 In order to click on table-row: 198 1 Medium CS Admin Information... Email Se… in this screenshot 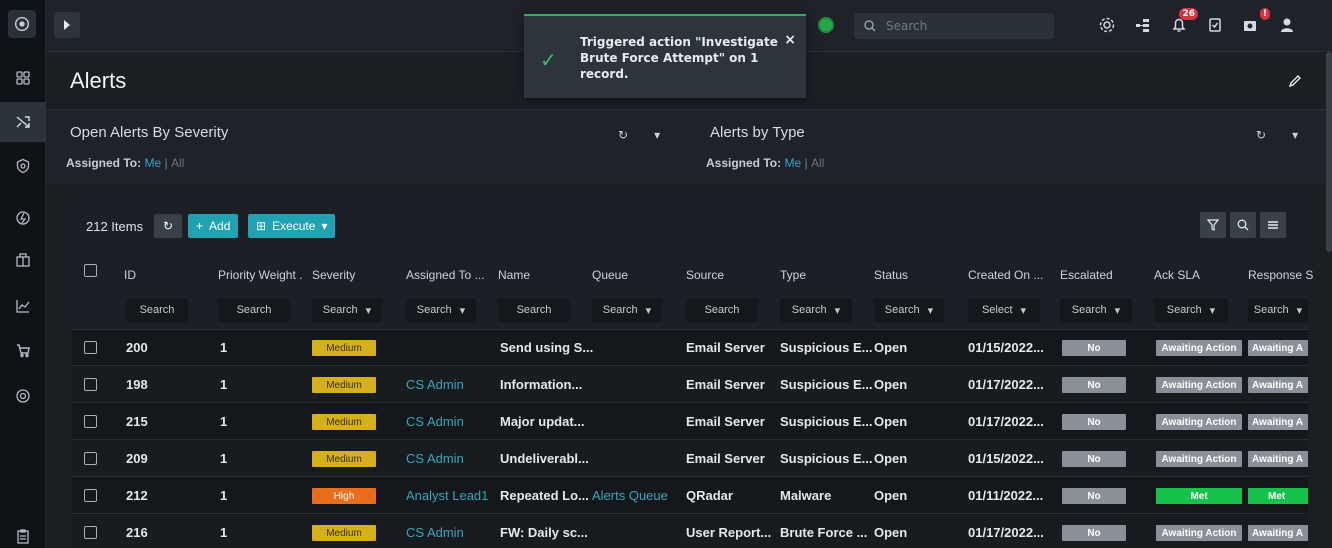, I will do `click(690, 385)`.